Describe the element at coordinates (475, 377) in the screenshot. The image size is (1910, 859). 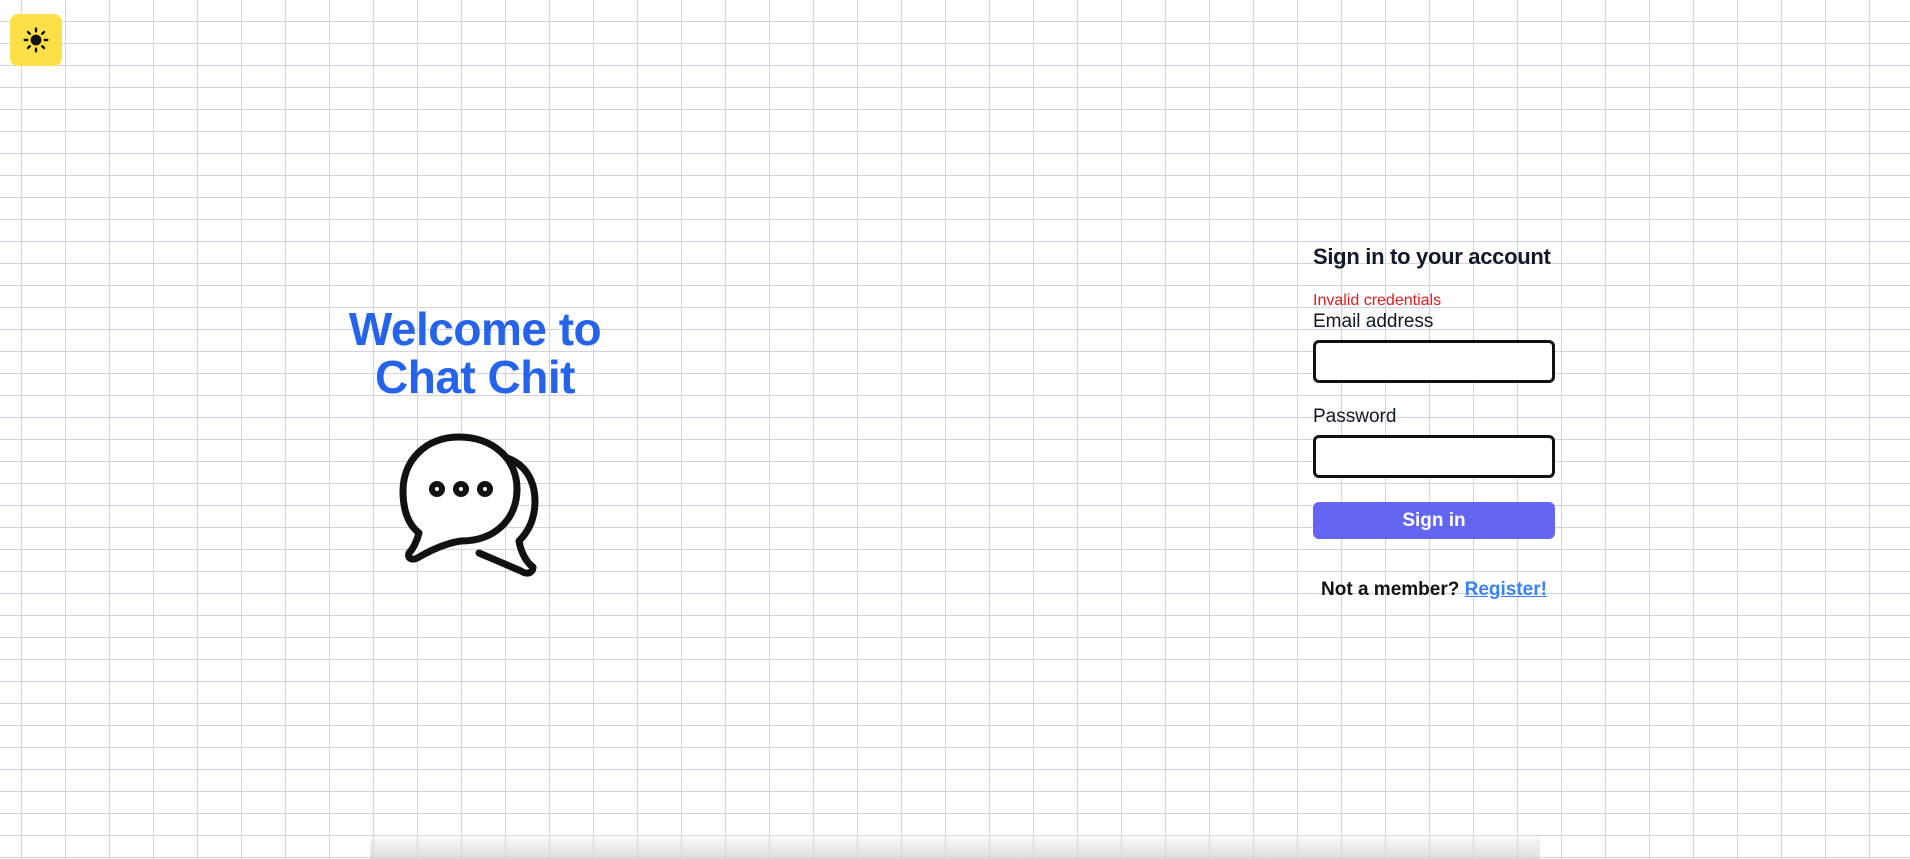
I see `welcome-title-line2: Chat Chit` at that location.